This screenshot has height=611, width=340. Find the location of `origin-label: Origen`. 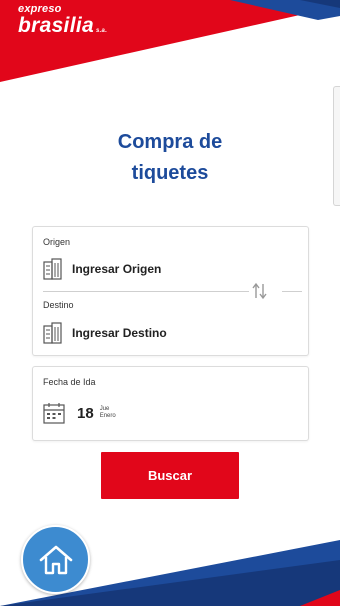

origin-label: Origen is located at coordinates (57, 242).